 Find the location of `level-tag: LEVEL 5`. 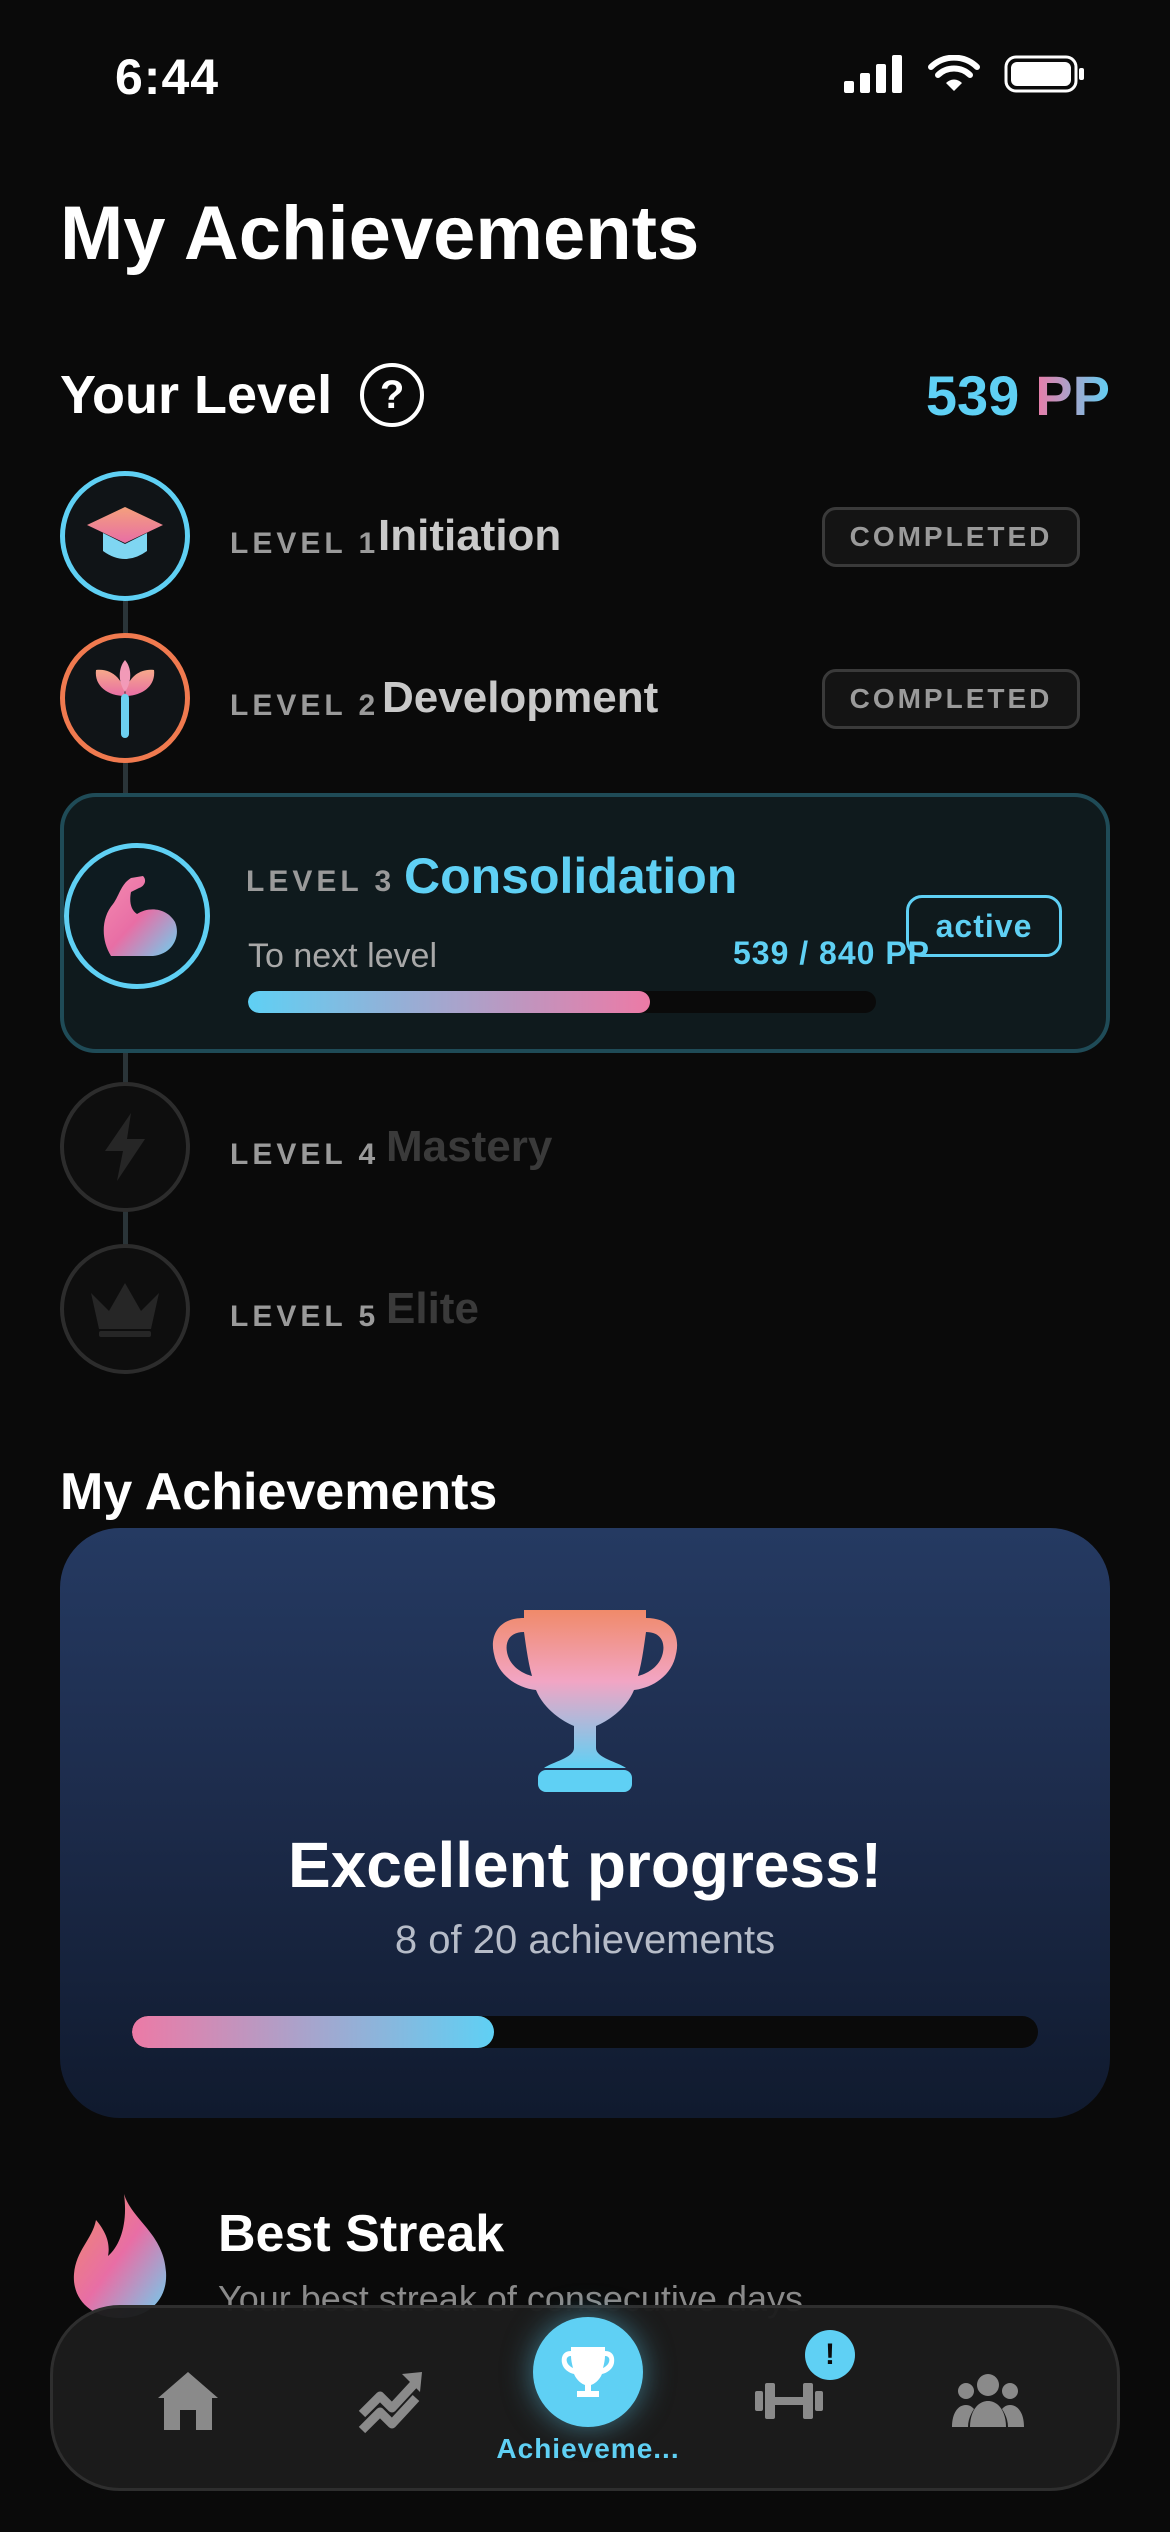

level-tag: LEVEL 5 is located at coordinates (305, 1316).